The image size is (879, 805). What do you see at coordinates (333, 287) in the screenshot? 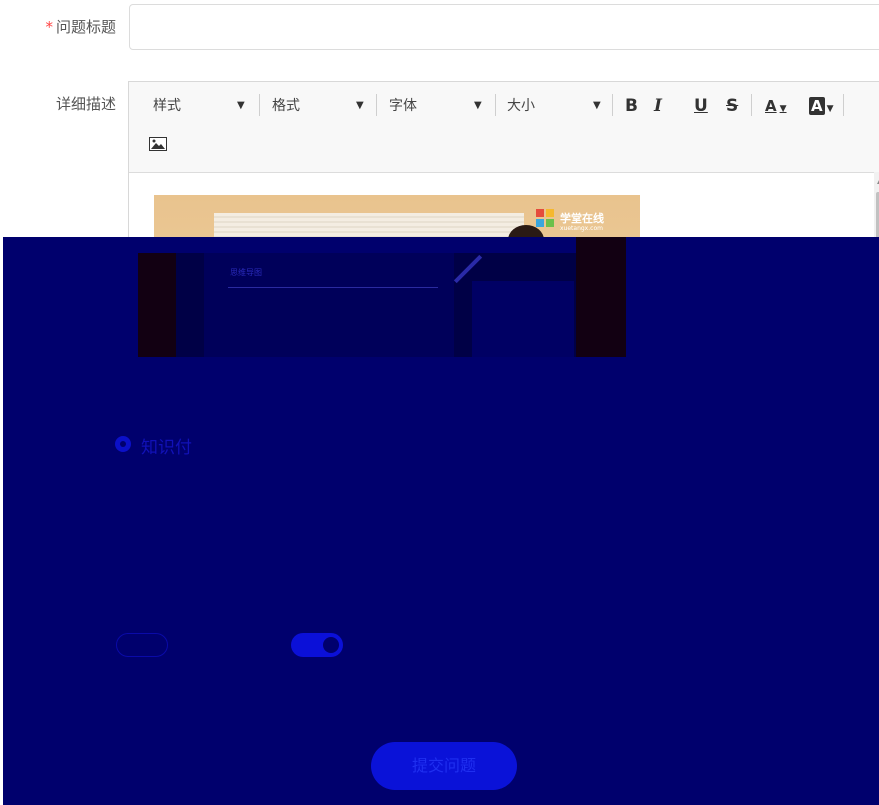
I see `lecture-screen-line` at bounding box center [333, 287].